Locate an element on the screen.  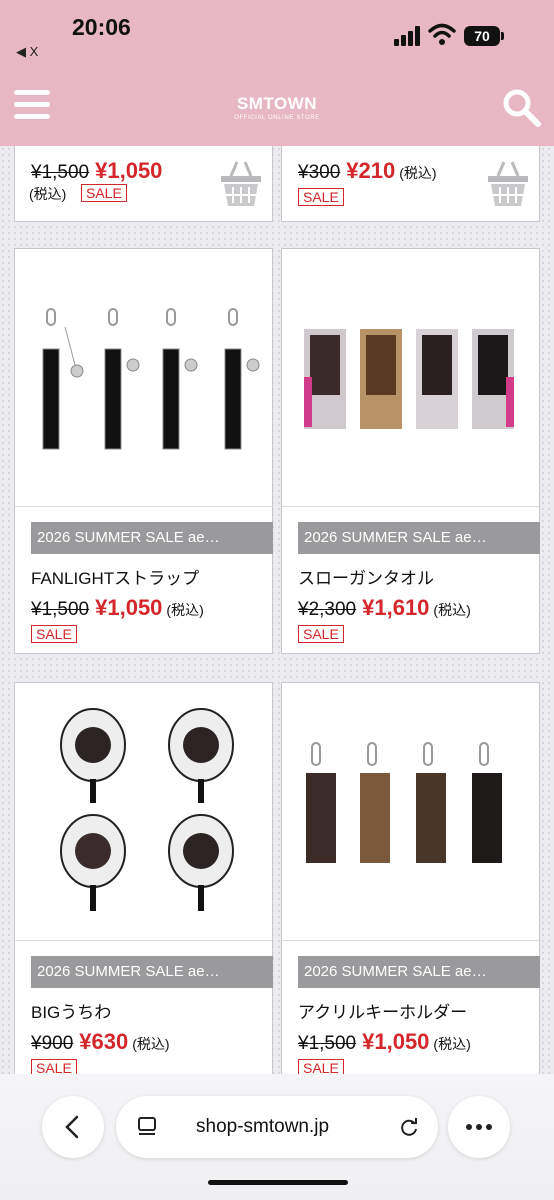
url-text: shop-smtown.jp is located at coordinates (263, 1126).